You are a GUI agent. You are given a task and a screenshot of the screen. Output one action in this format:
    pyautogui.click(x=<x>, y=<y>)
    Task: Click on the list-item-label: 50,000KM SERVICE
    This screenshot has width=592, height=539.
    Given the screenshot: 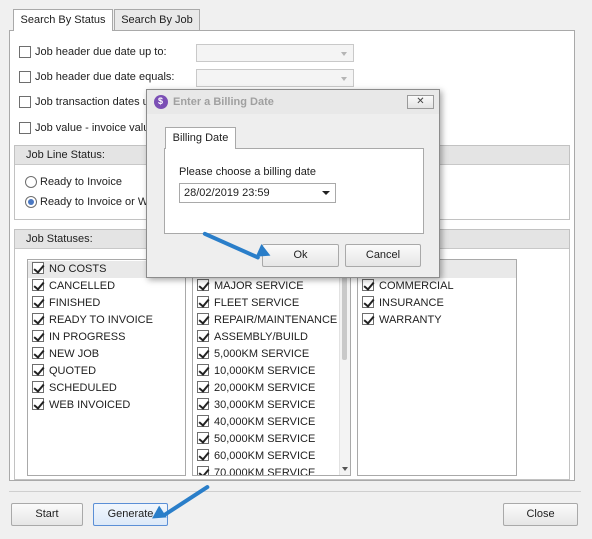 What is the action you would take?
    pyautogui.click(x=265, y=439)
    